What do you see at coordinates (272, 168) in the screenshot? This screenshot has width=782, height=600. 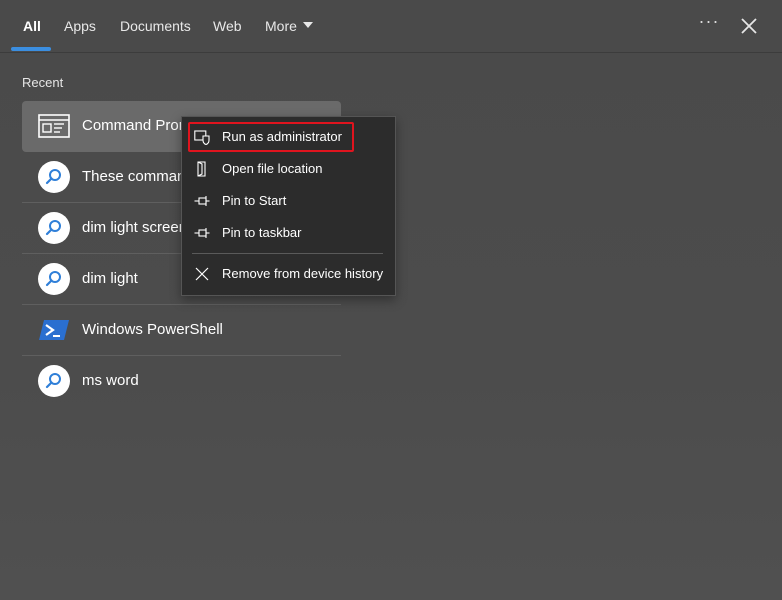 I see `menu-item-label: Open file location` at bounding box center [272, 168].